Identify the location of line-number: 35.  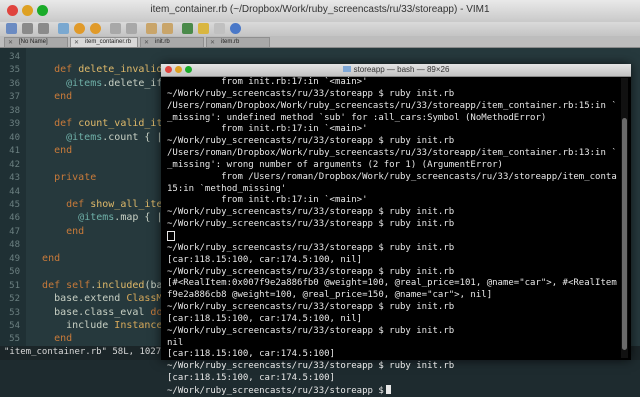
(14, 70).